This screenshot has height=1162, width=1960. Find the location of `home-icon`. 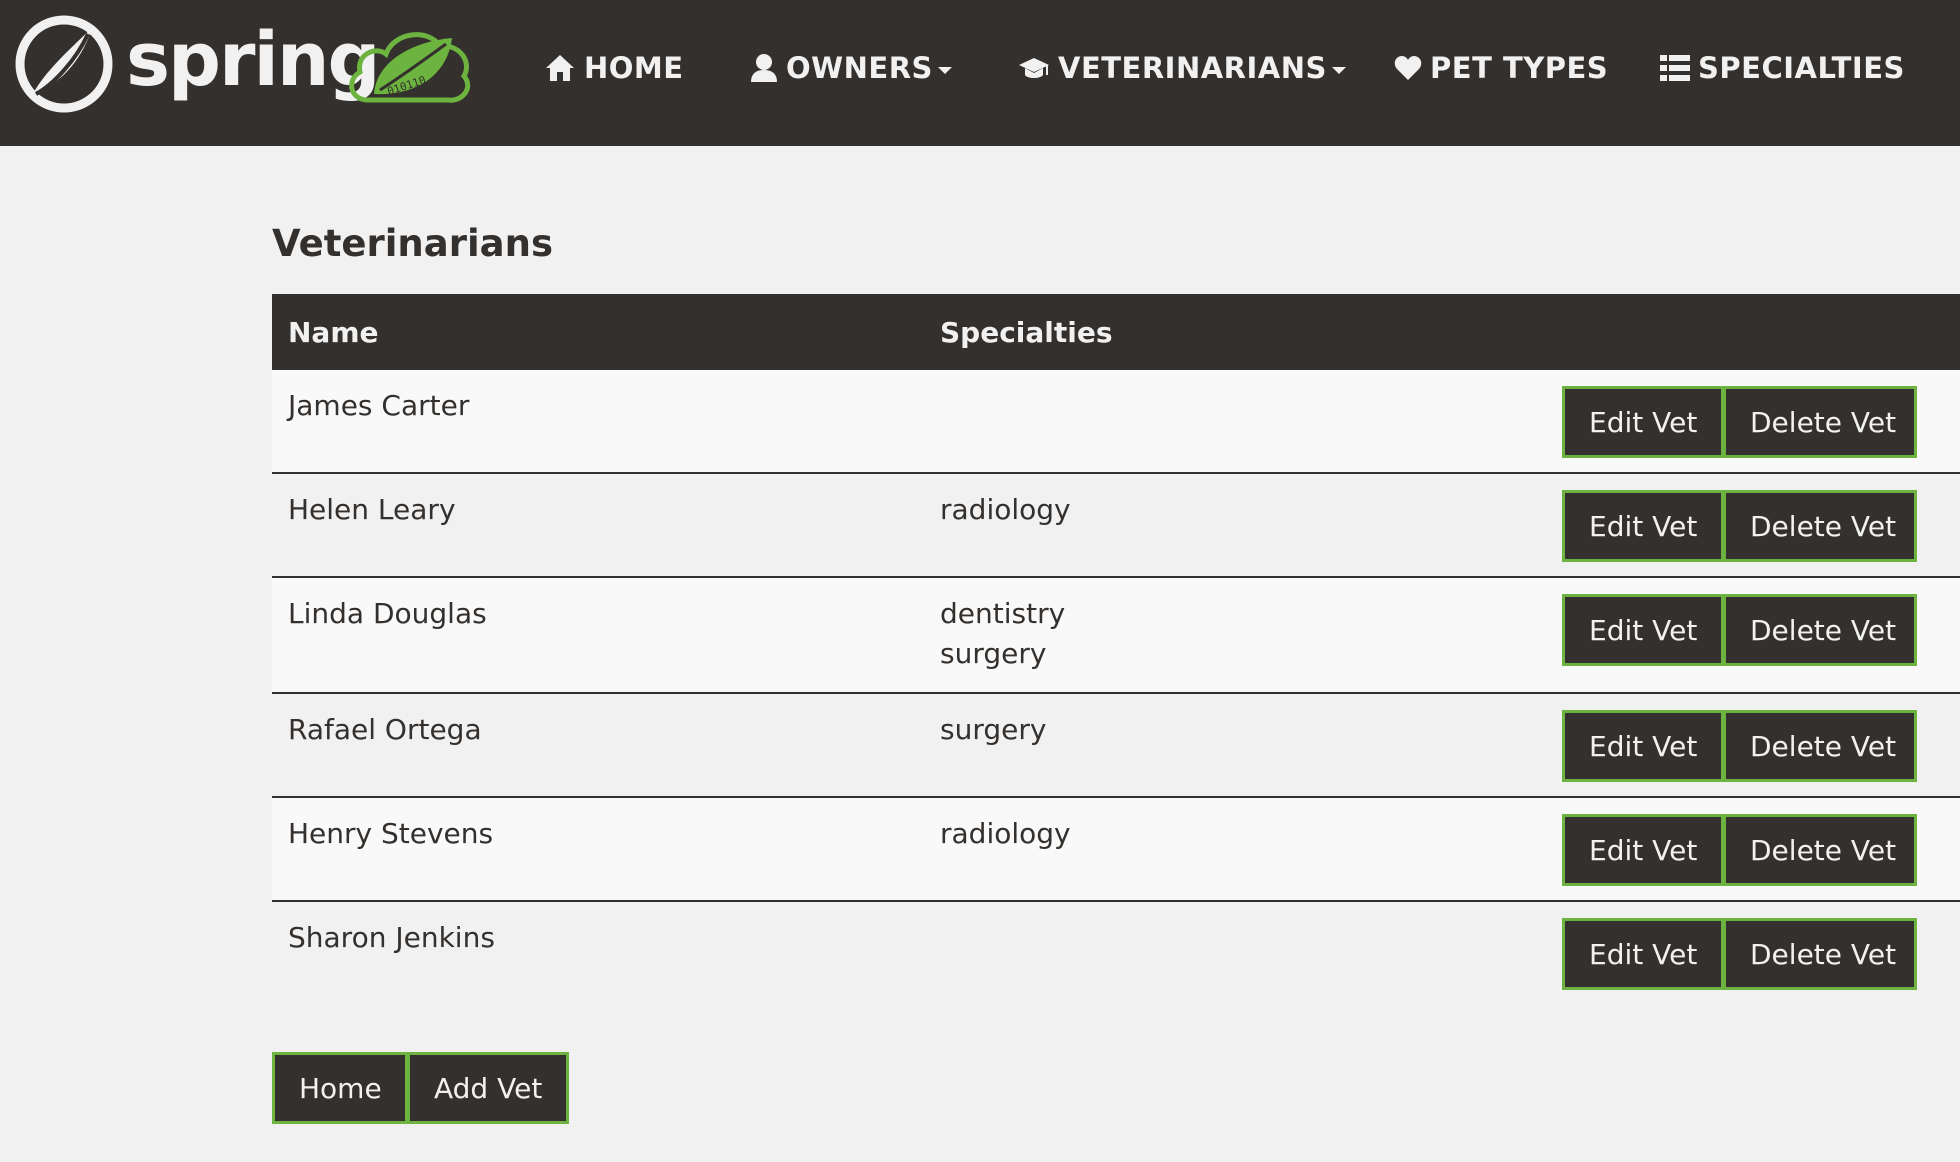

home-icon is located at coordinates (560, 68).